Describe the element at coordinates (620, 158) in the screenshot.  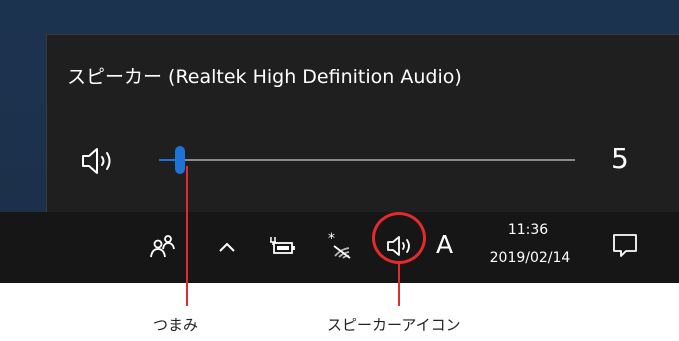
I see `volume-value: 5` at that location.